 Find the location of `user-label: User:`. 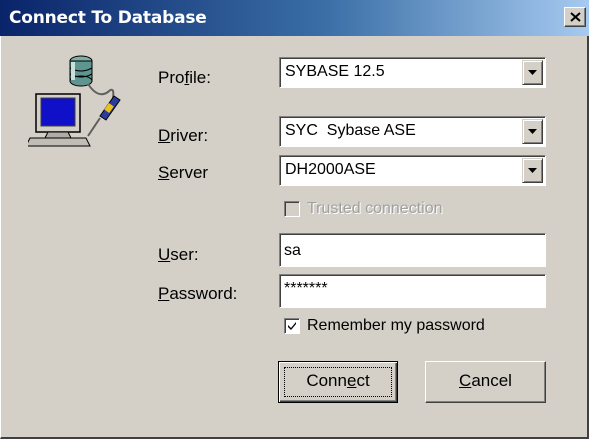

user-label: User: is located at coordinates (178, 254).